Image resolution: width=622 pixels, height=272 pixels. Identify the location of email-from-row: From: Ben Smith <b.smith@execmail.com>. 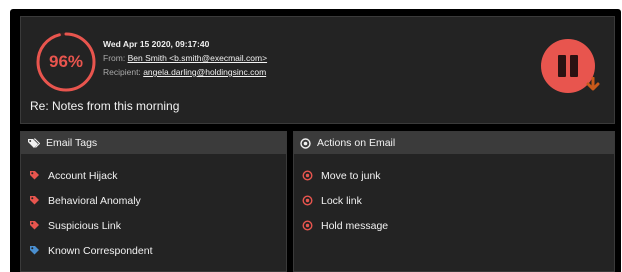
(185, 58).